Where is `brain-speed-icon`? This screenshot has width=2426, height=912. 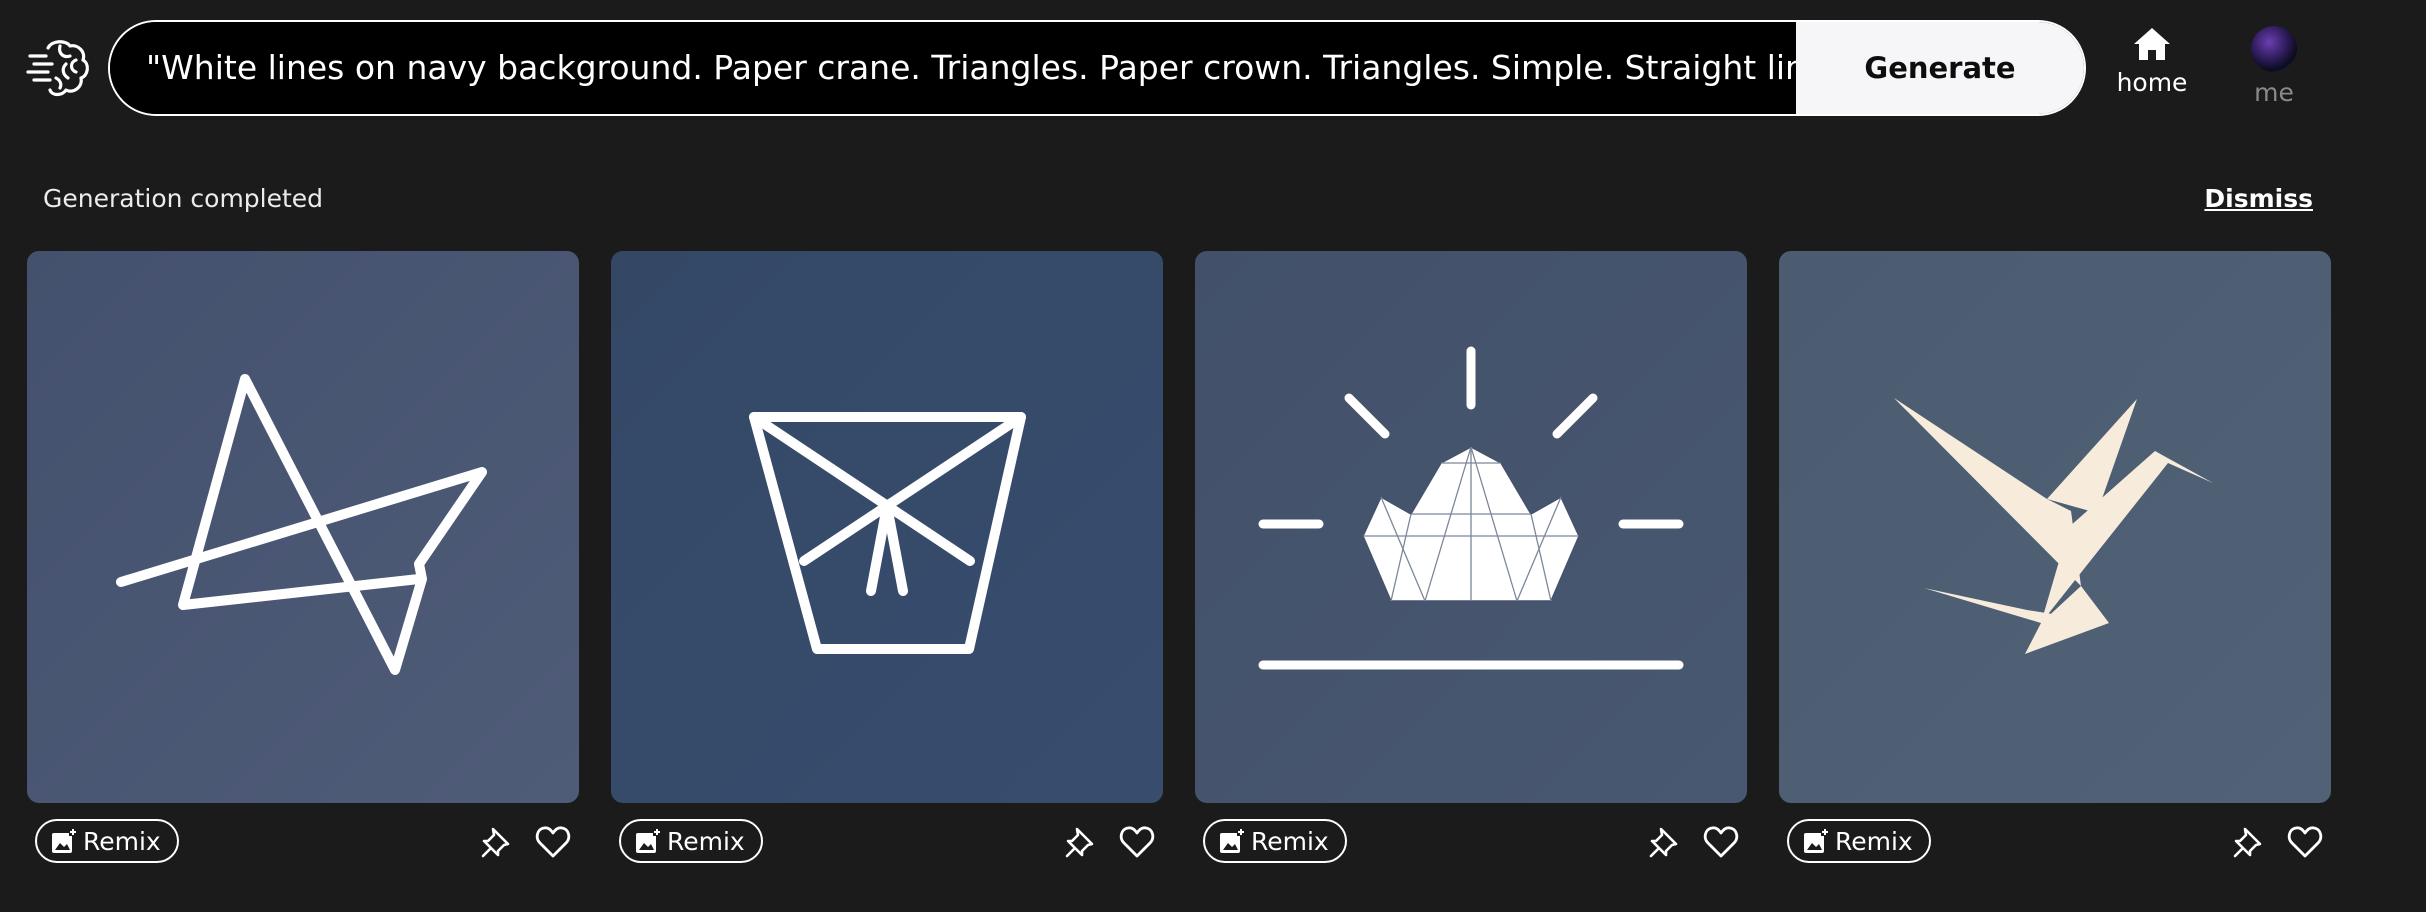 brain-speed-icon is located at coordinates (59, 67).